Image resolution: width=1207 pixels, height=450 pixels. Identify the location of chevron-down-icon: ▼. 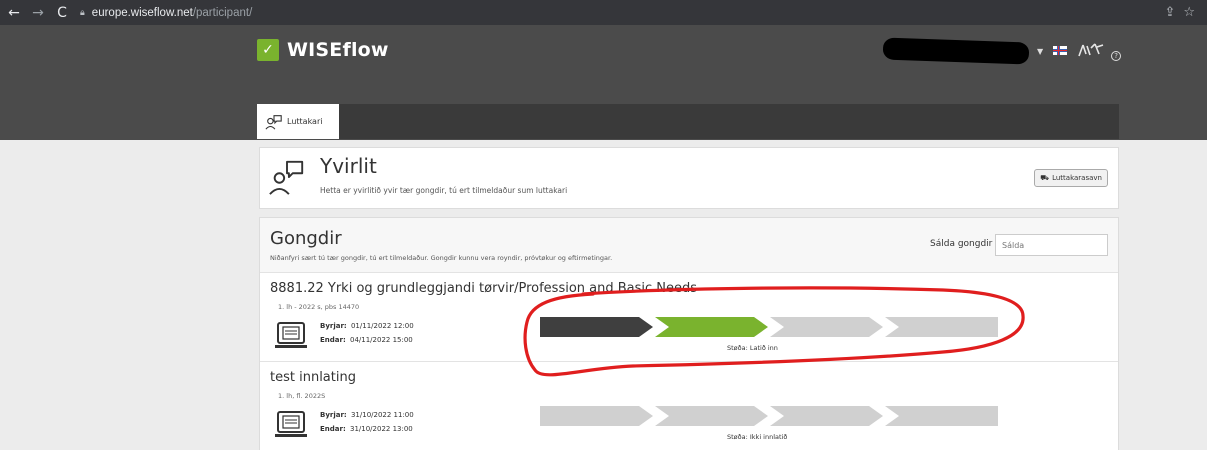
(1040, 51).